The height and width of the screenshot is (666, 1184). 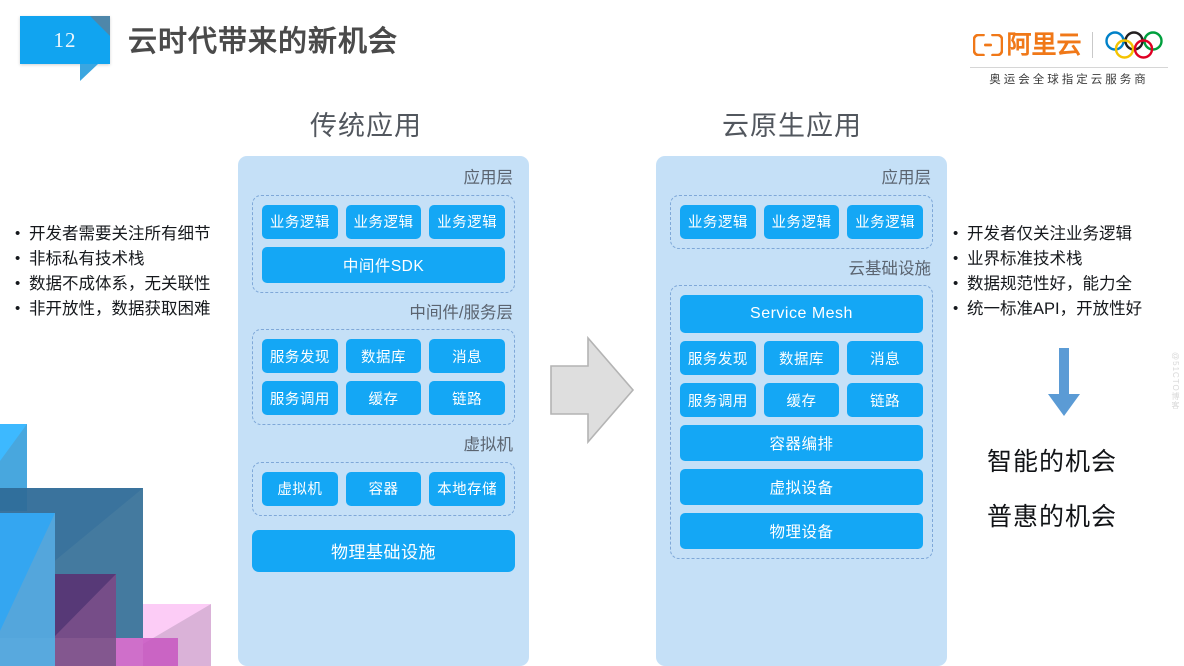 I want to click on traditional-app-layer-group: 业务逻辑 业务逻辑 业务逻辑 中间件SDK, so click(x=383, y=243).